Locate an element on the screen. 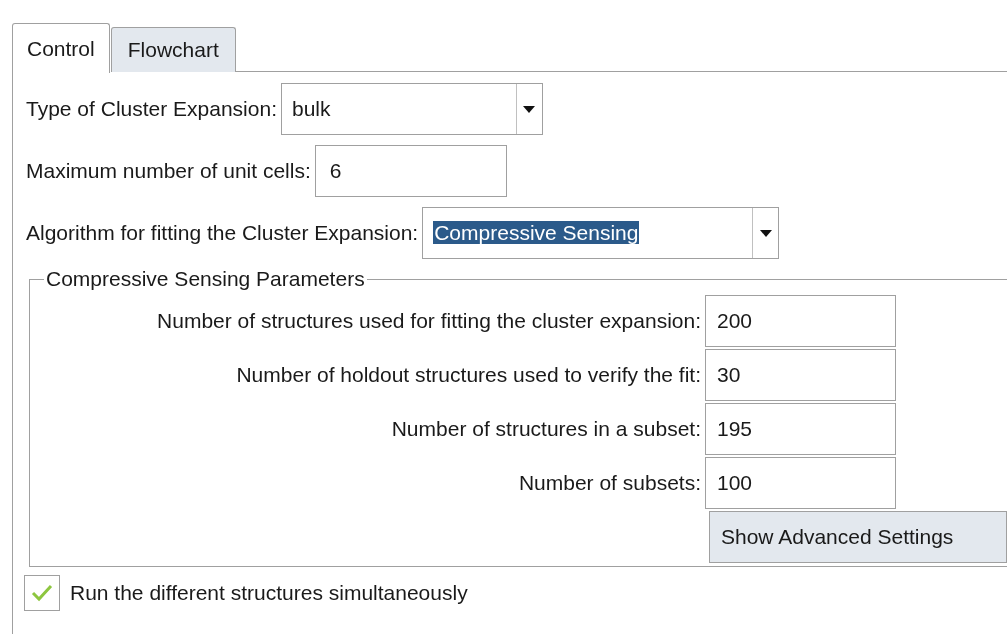 The height and width of the screenshot is (634, 1007). dropdown: bulk is located at coordinates (411, 109).